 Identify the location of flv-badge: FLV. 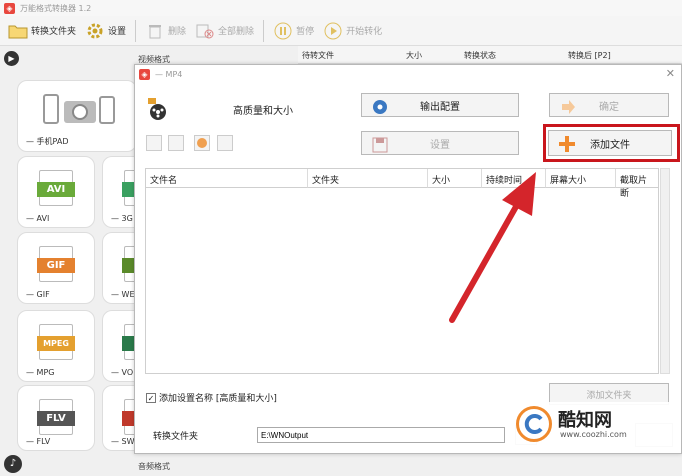
(56, 418).